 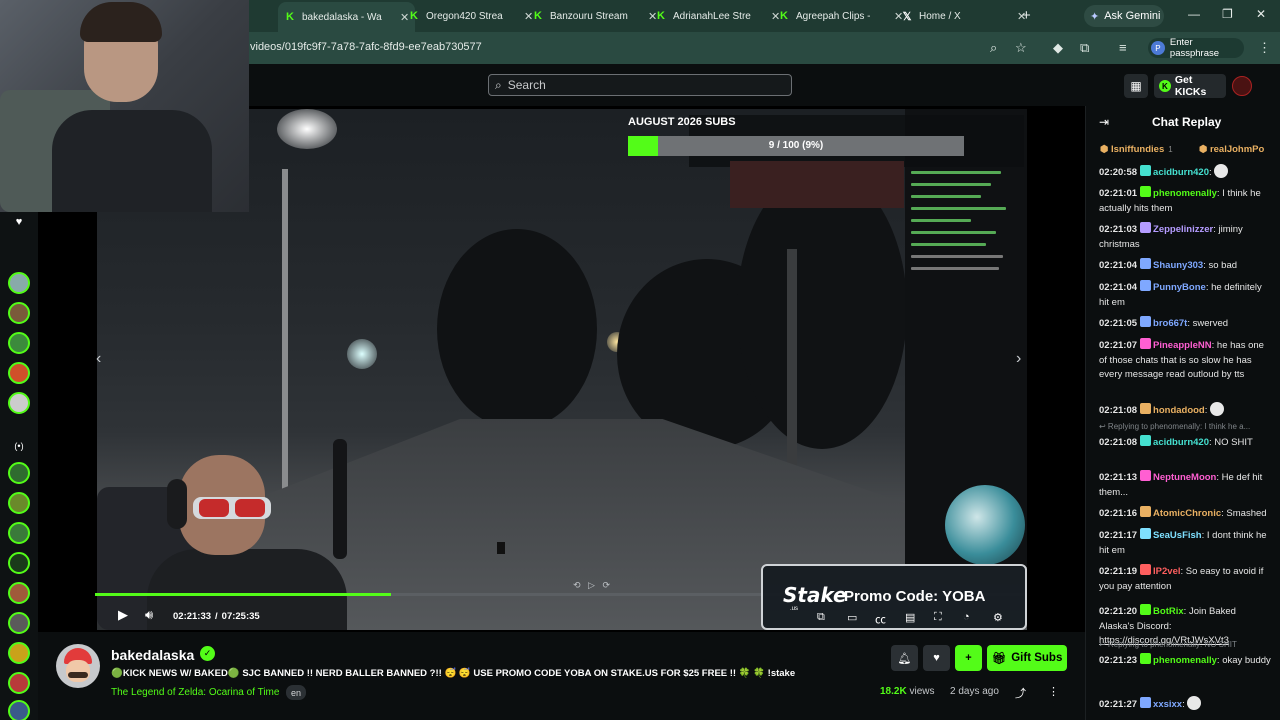 What do you see at coordinates (1184, 477) in the screenshot?
I see `chat-username: NeptuneMoon` at bounding box center [1184, 477].